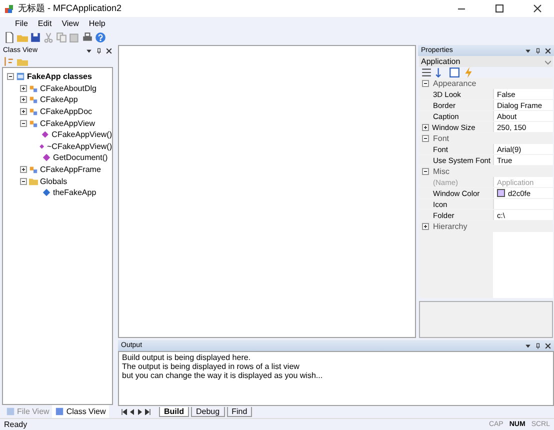 This screenshot has height=430, width=554. What do you see at coordinates (59, 99) in the screenshot?
I see `tree-item: CFakeApp` at bounding box center [59, 99].